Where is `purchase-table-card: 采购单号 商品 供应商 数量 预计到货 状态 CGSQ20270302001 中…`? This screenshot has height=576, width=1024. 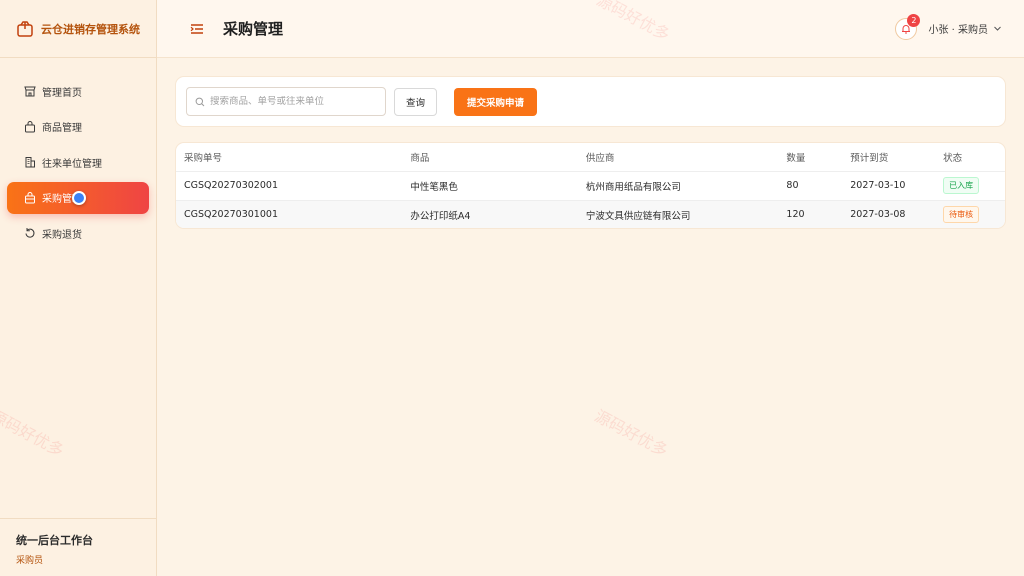
purchase-table-card: 采购单号 商品 供应商 数量 预计到货 状态 CGSQ20270302001 中… is located at coordinates (590, 185).